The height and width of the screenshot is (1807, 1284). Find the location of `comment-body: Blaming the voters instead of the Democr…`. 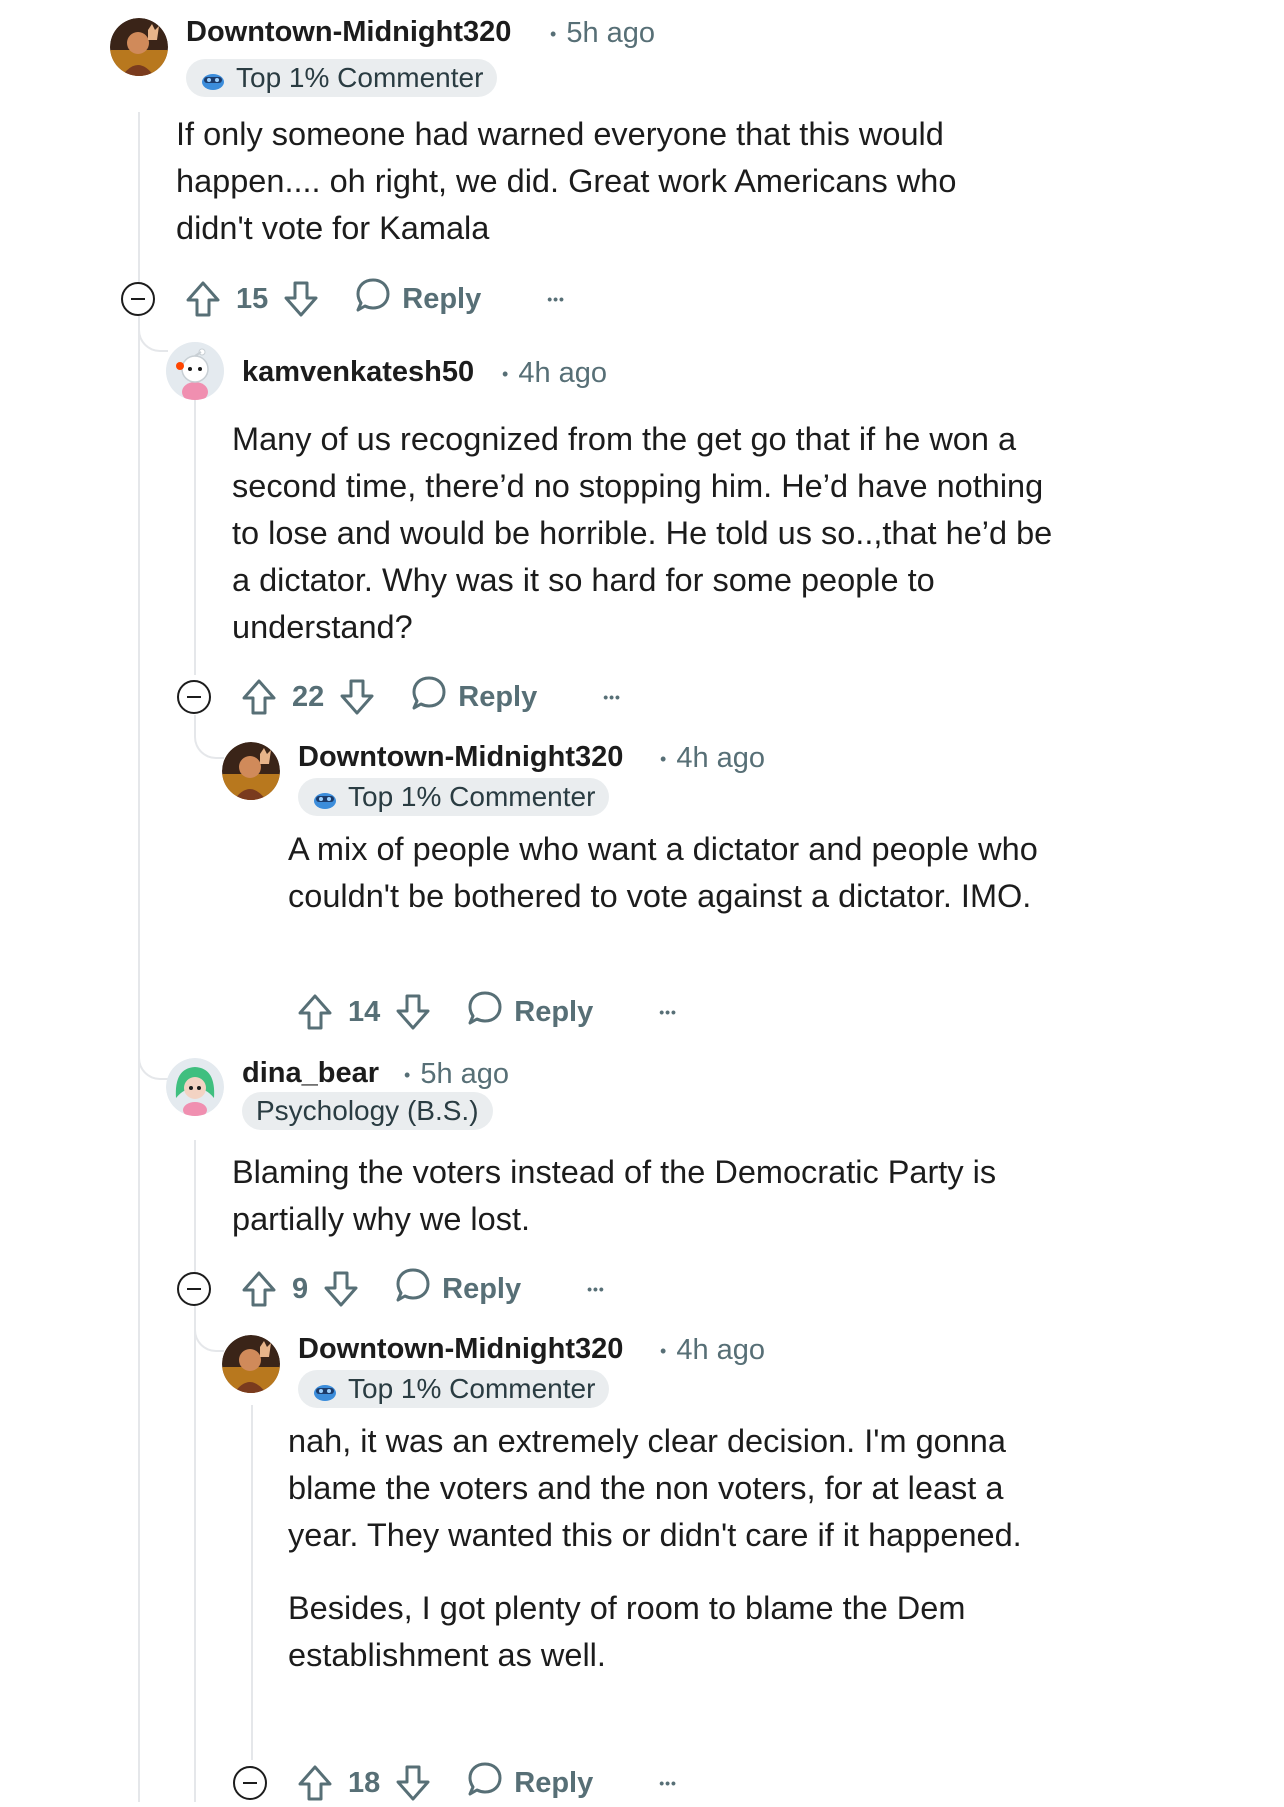

comment-body: Blaming the voters instead of the Democr… is located at coordinates (647, 1196).